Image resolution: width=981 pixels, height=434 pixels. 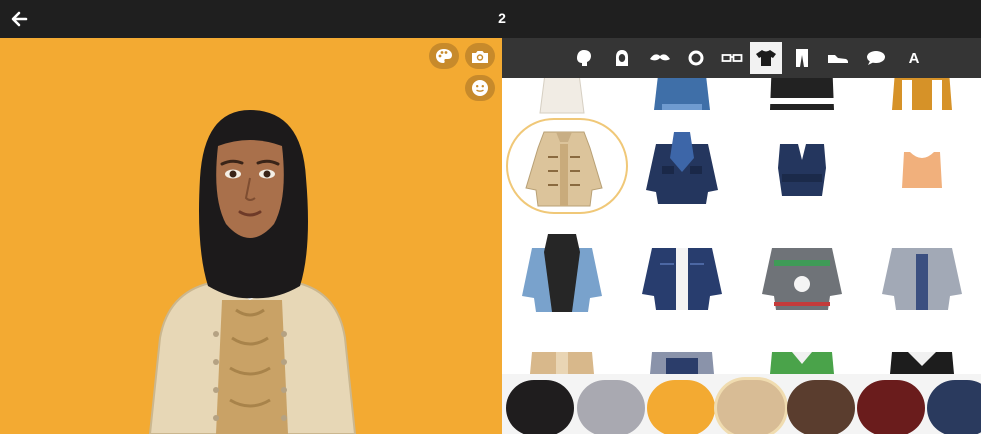 What do you see at coordinates (540, 407) in the screenshot?
I see `color-swatch-black` at bounding box center [540, 407].